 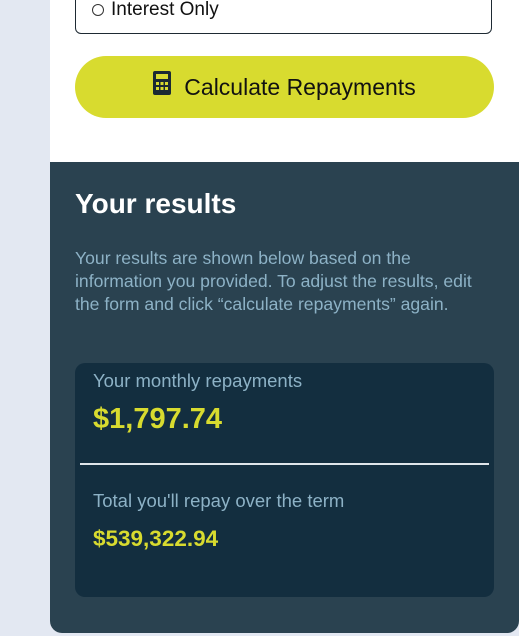 What do you see at coordinates (522, 318) in the screenshot?
I see `page-edge` at bounding box center [522, 318].